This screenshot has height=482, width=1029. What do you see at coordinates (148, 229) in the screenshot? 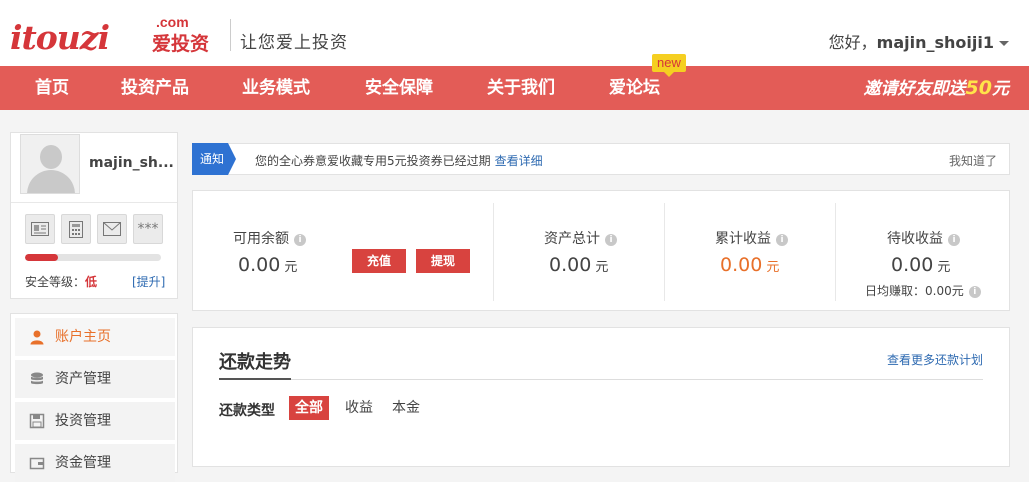
I see `password-icon: ***` at bounding box center [148, 229].